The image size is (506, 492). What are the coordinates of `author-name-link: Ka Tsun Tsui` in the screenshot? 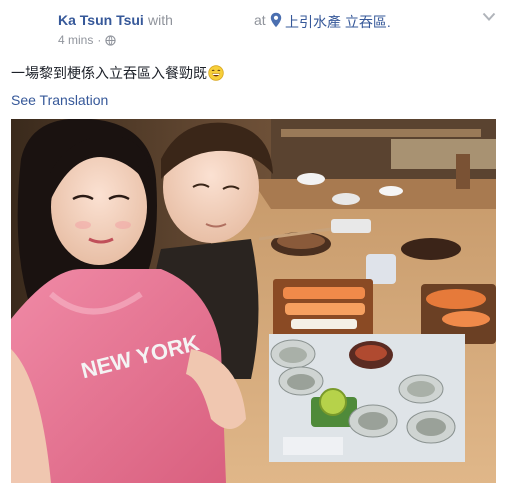 It's located at (101, 20).